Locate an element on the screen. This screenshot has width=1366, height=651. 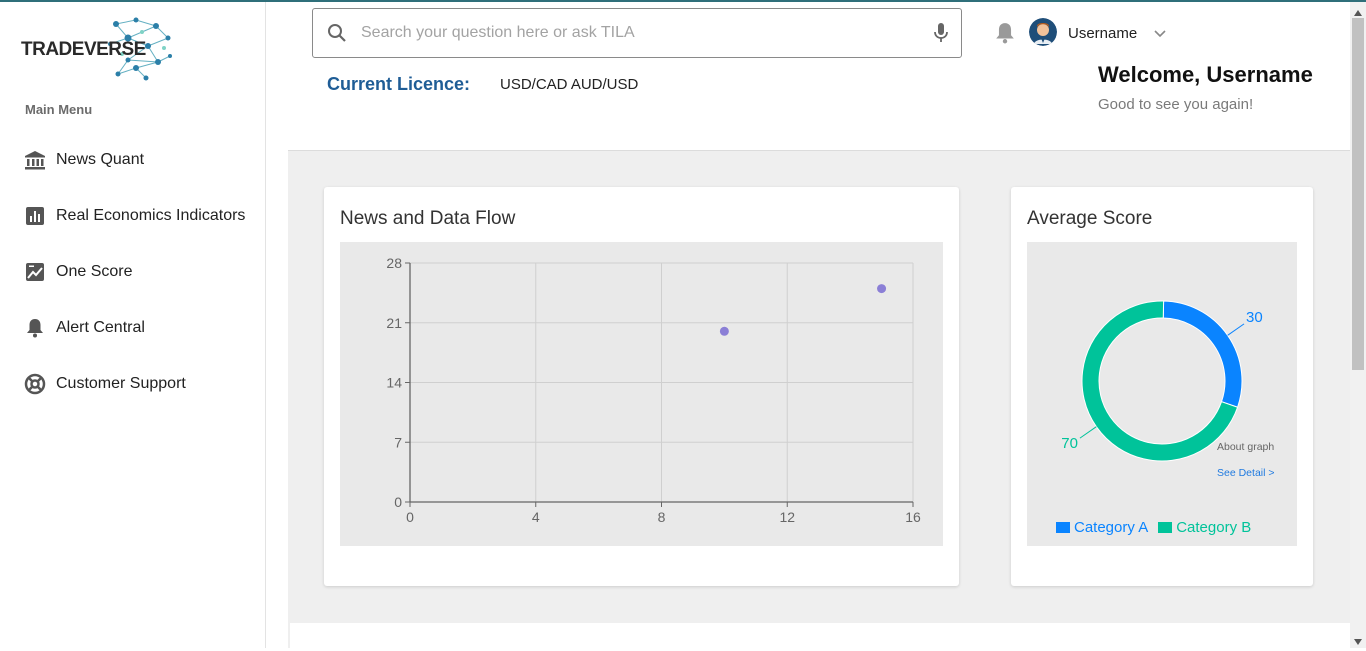
y-tick-label: 0 is located at coordinates (398, 502).